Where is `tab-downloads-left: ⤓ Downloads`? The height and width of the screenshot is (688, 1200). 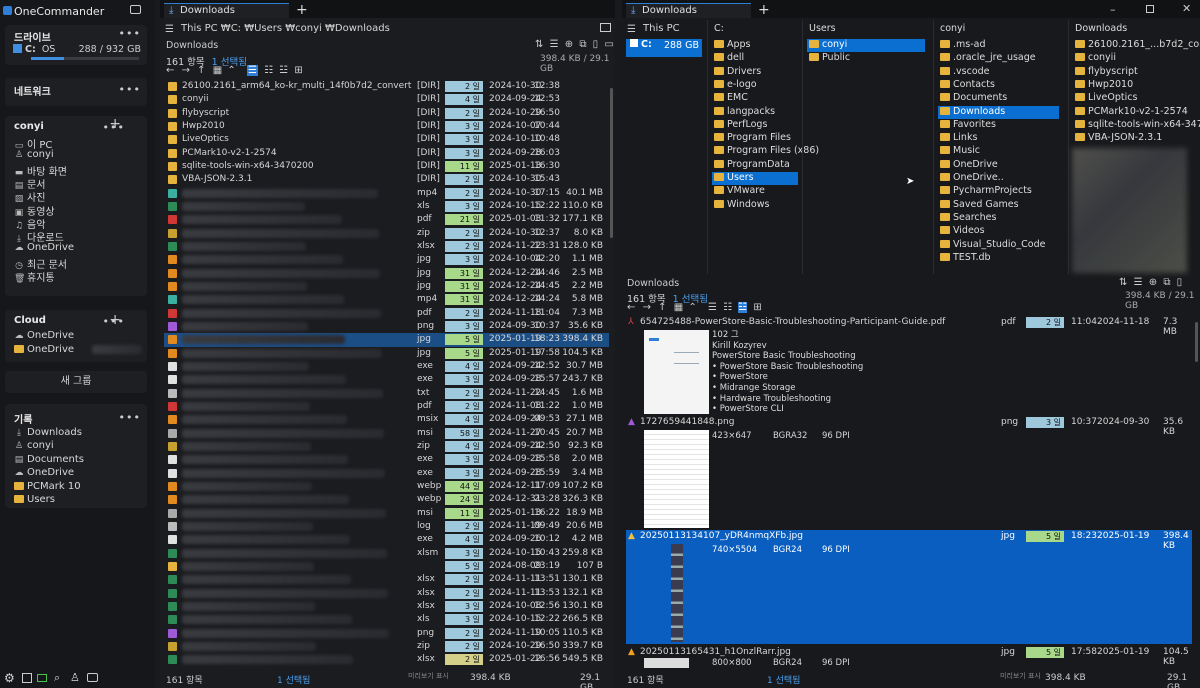 tab-downloads-left: ⤓ Downloads is located at coordinates (226, 10).